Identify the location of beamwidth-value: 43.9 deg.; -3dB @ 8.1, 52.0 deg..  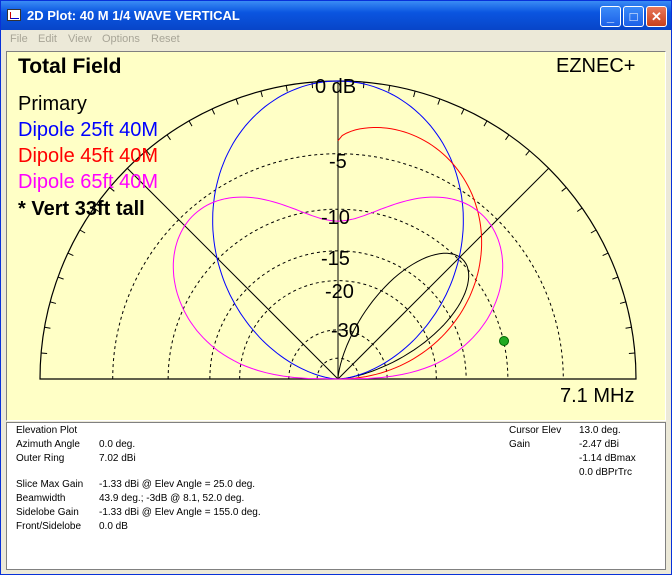
(172, 498).